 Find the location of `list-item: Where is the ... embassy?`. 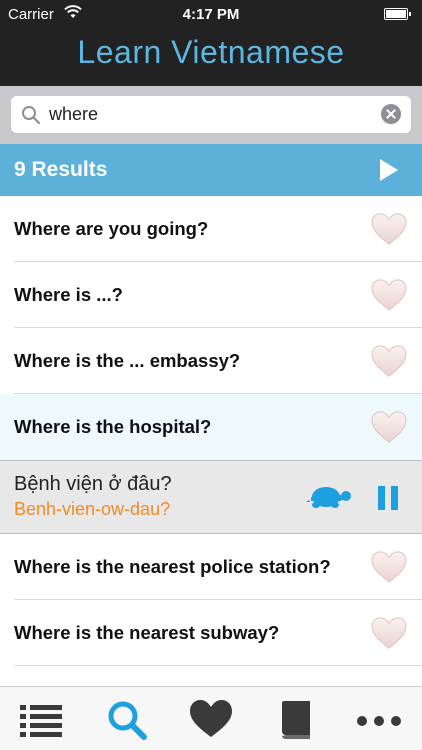

list-item: Where is the ... embassy? is located at coordinates (211, 361).